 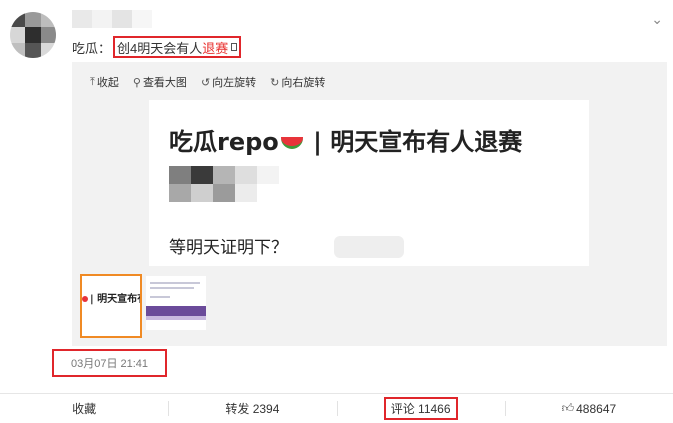 I want to click on rotate-left-icon: ↺, so click(x=205, y=82).